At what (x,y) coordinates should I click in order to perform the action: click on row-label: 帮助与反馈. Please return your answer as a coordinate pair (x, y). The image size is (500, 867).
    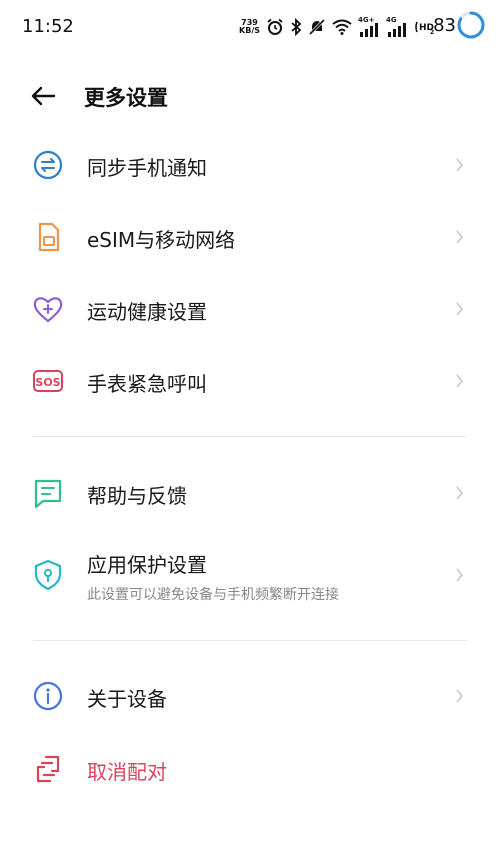
    Looking at the image, I should click on (137, 496).